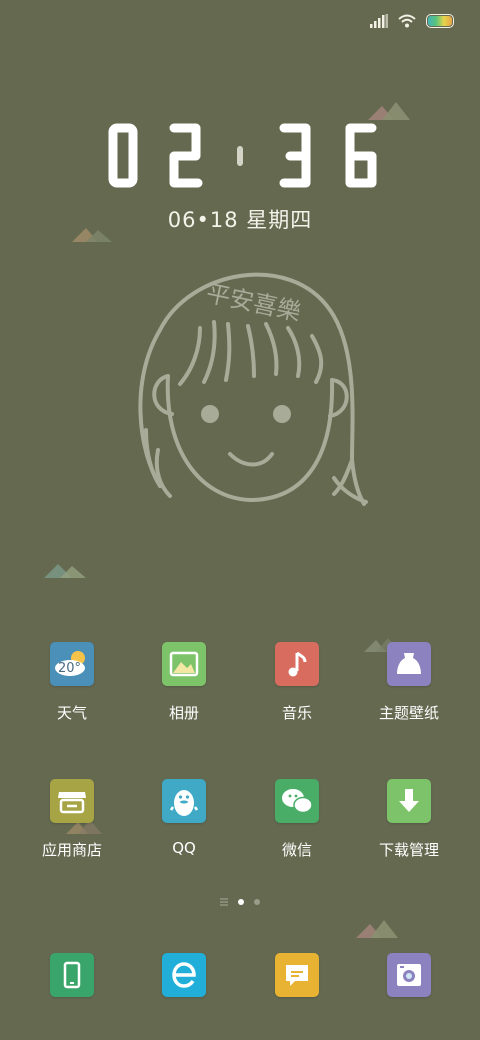  I want to click on dock-messages, so click(297, 975).